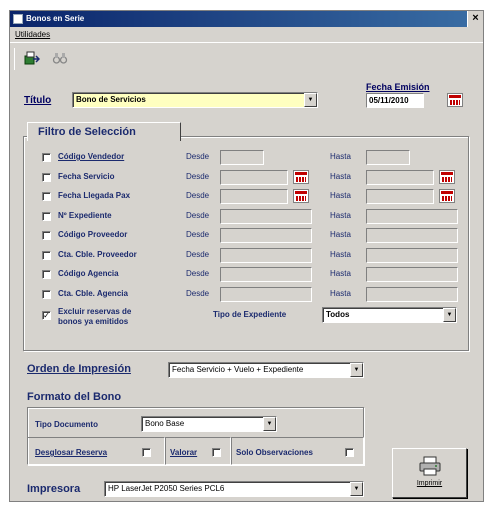  What do you see at coordinates (95, 311) in the screenshot?
I see `excluir-label-1: Excluir reservas de` at bounding box center [95, 311].